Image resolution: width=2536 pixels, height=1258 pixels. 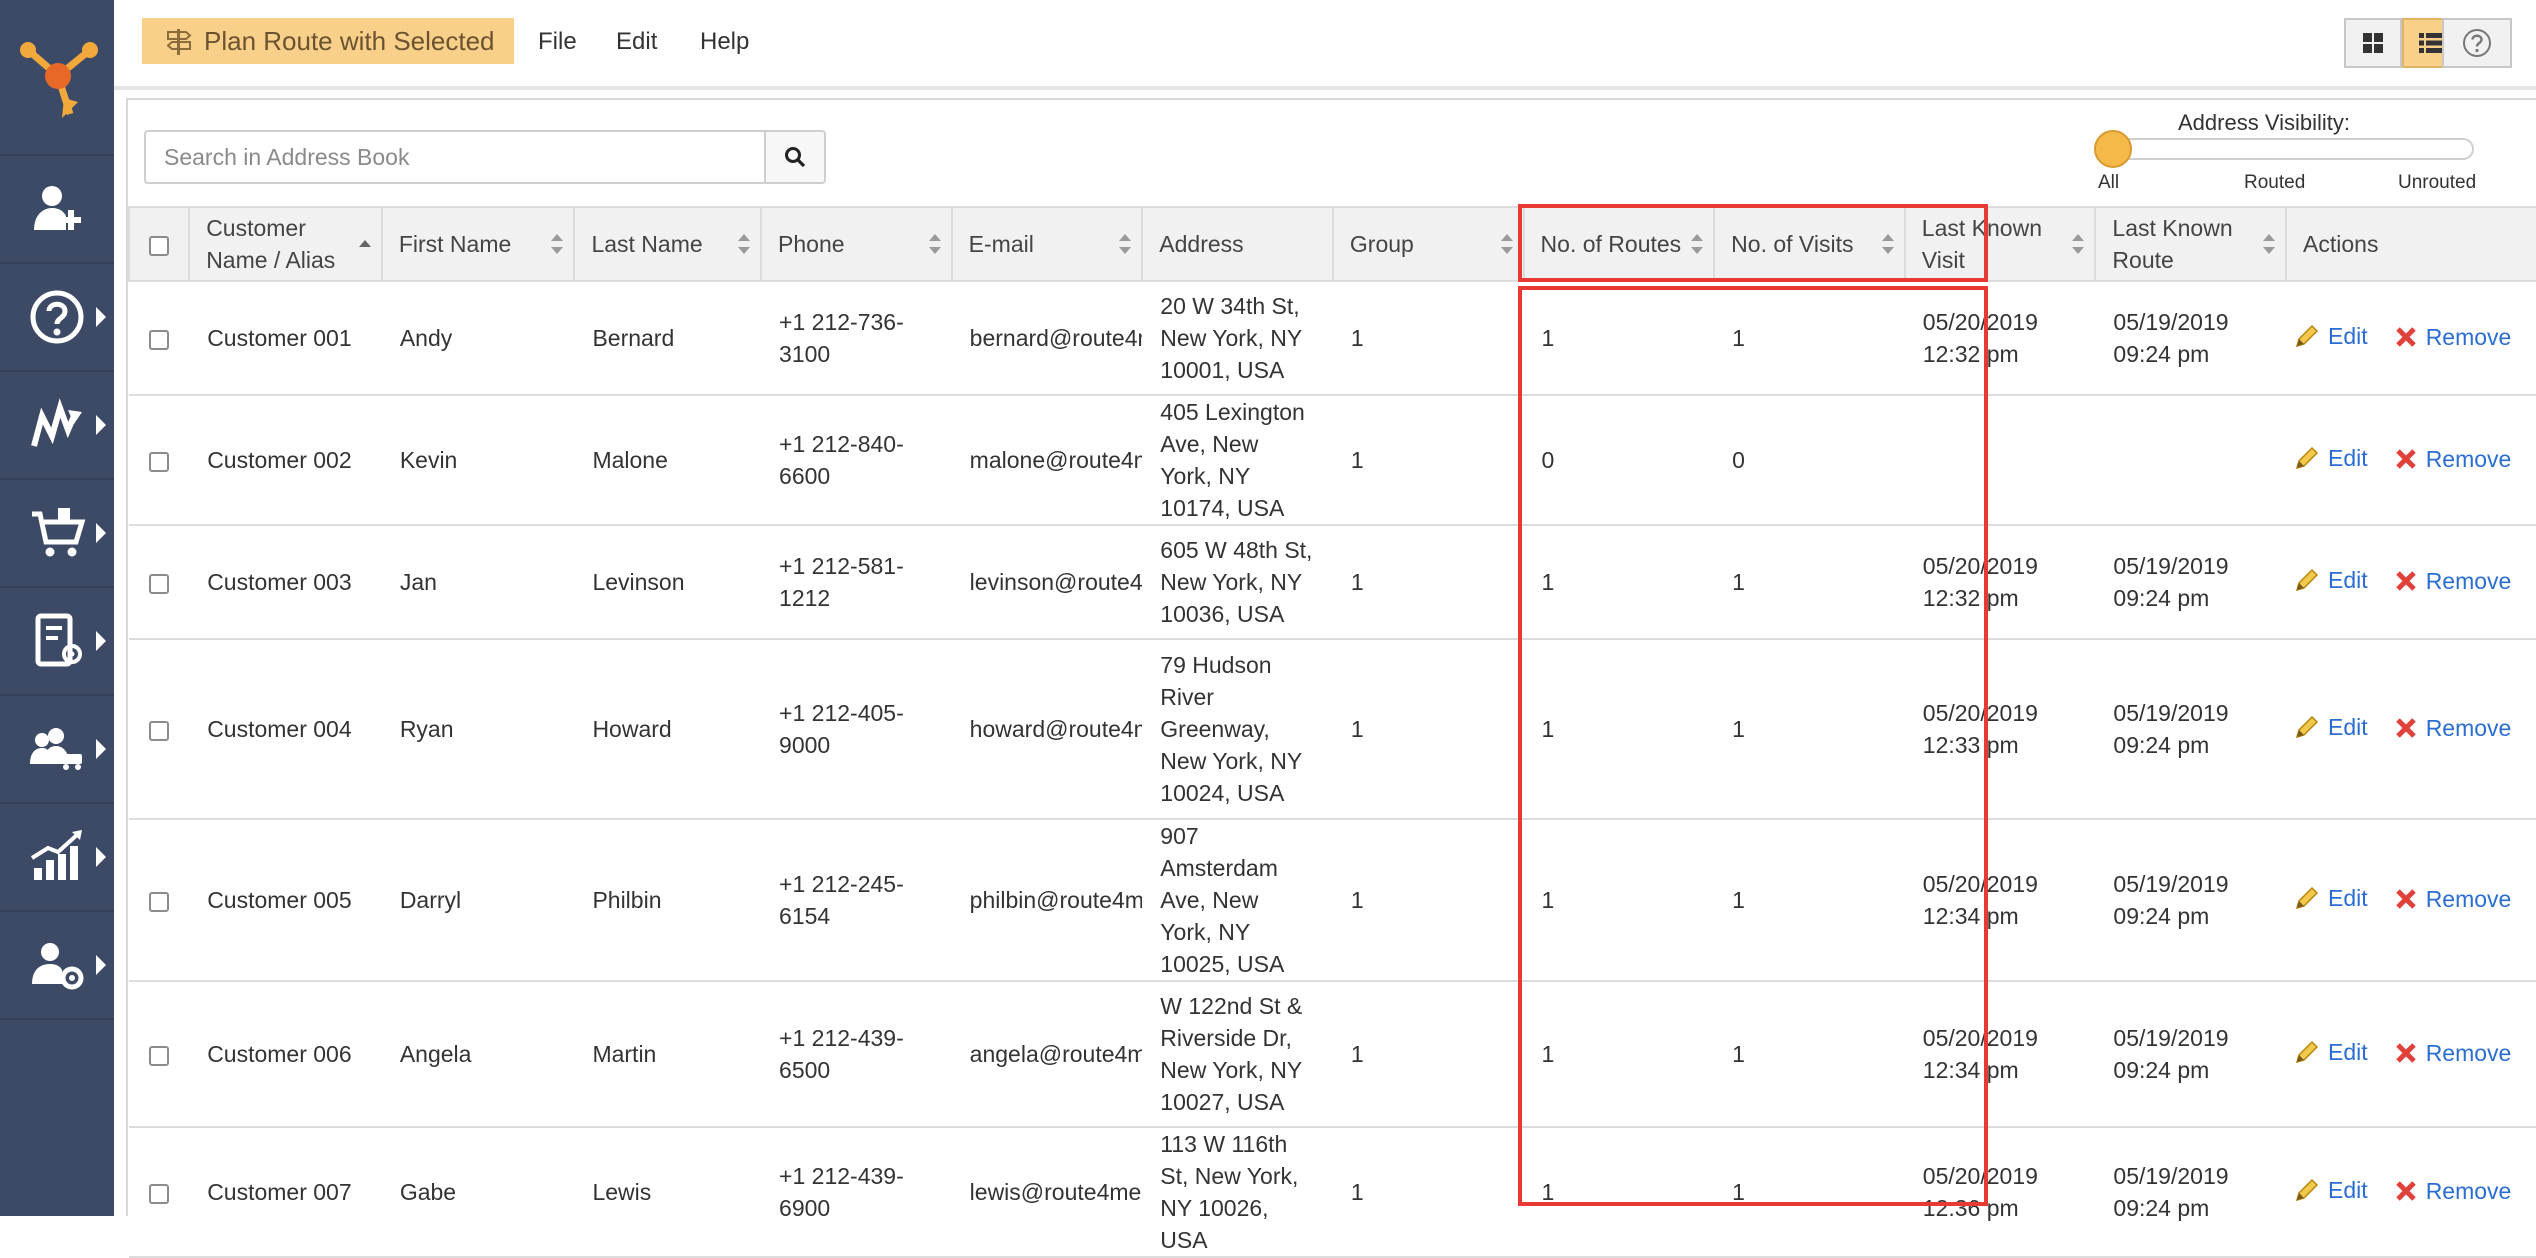 What do you see at coordinates (856, 582) in the screenshot?
I see `cell-phone-link: +1 212-581-1212` at bounding box center [856, 582].